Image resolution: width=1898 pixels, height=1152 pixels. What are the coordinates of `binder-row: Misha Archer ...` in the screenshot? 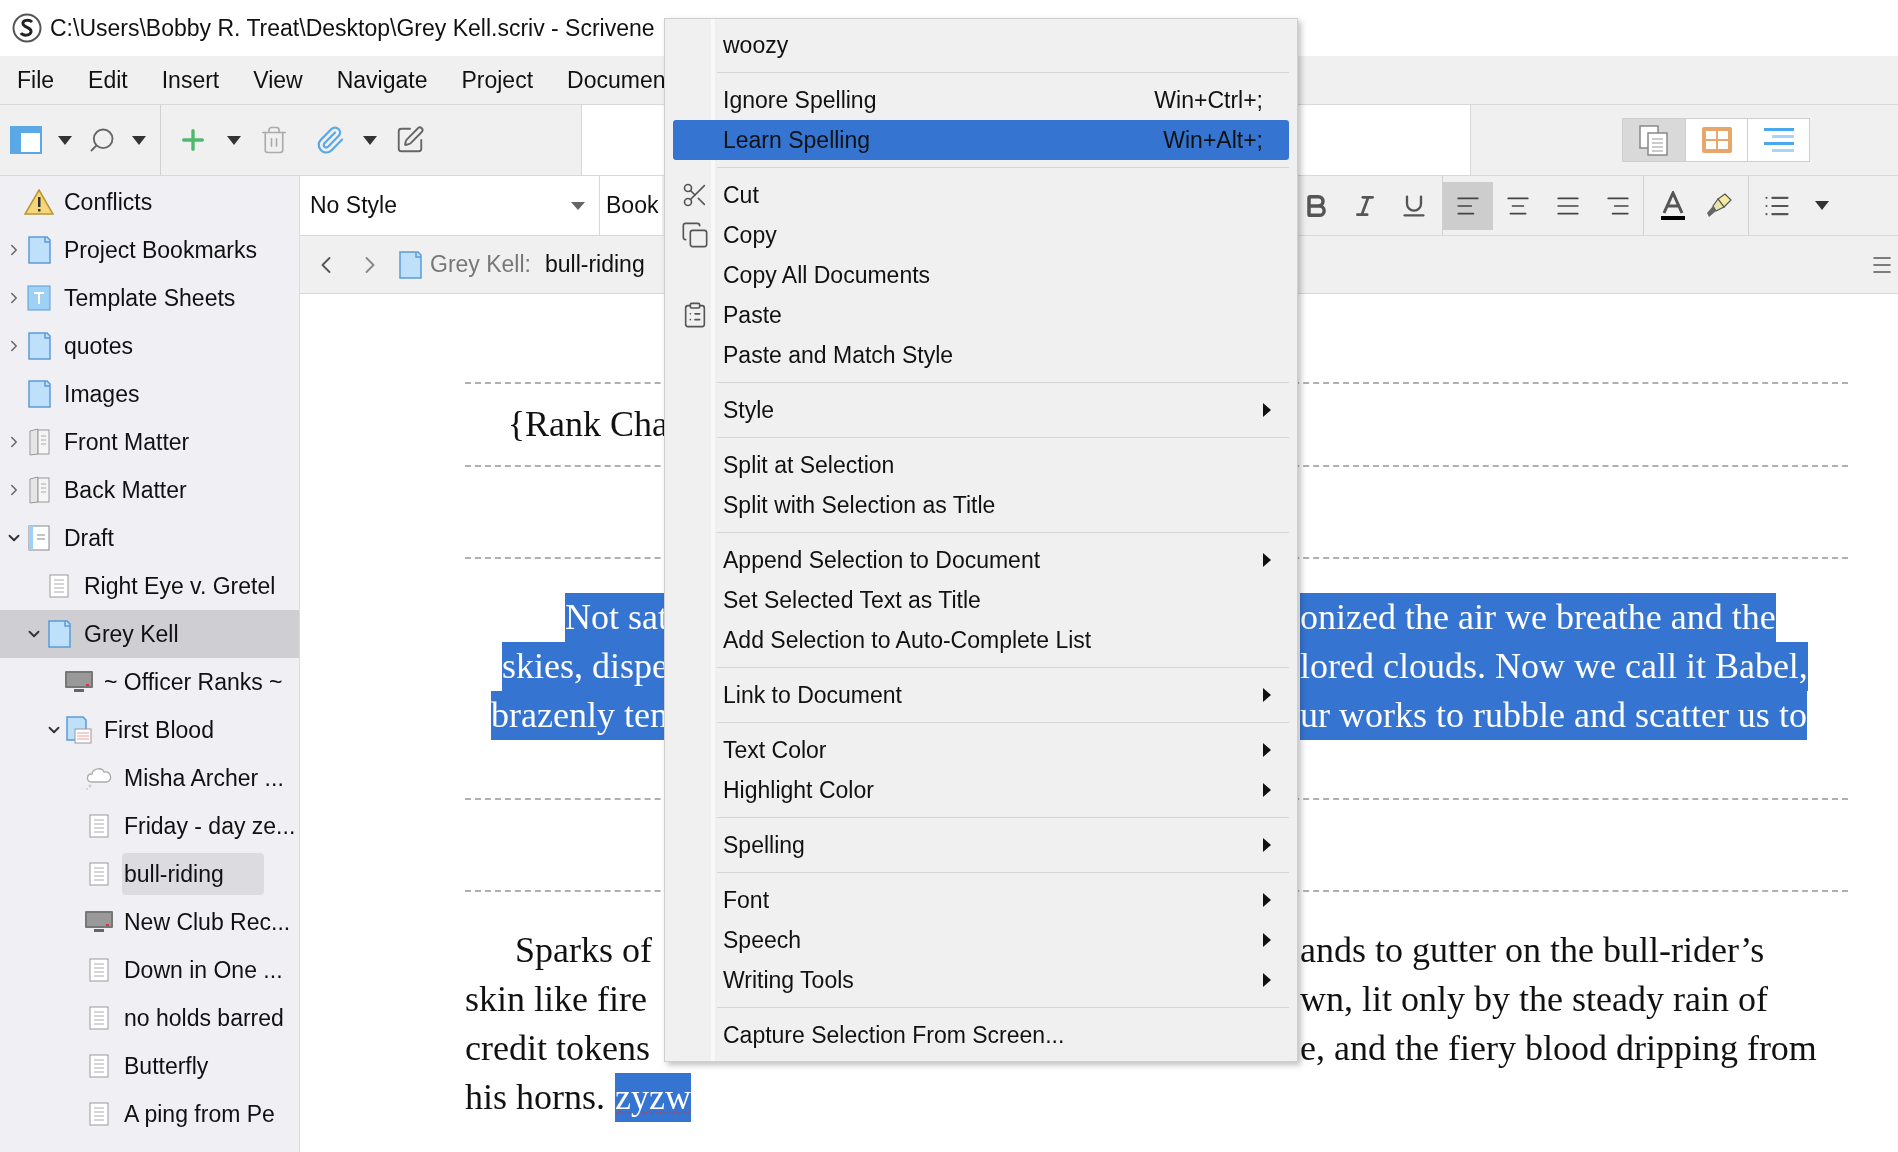 It's located at (149, 778).